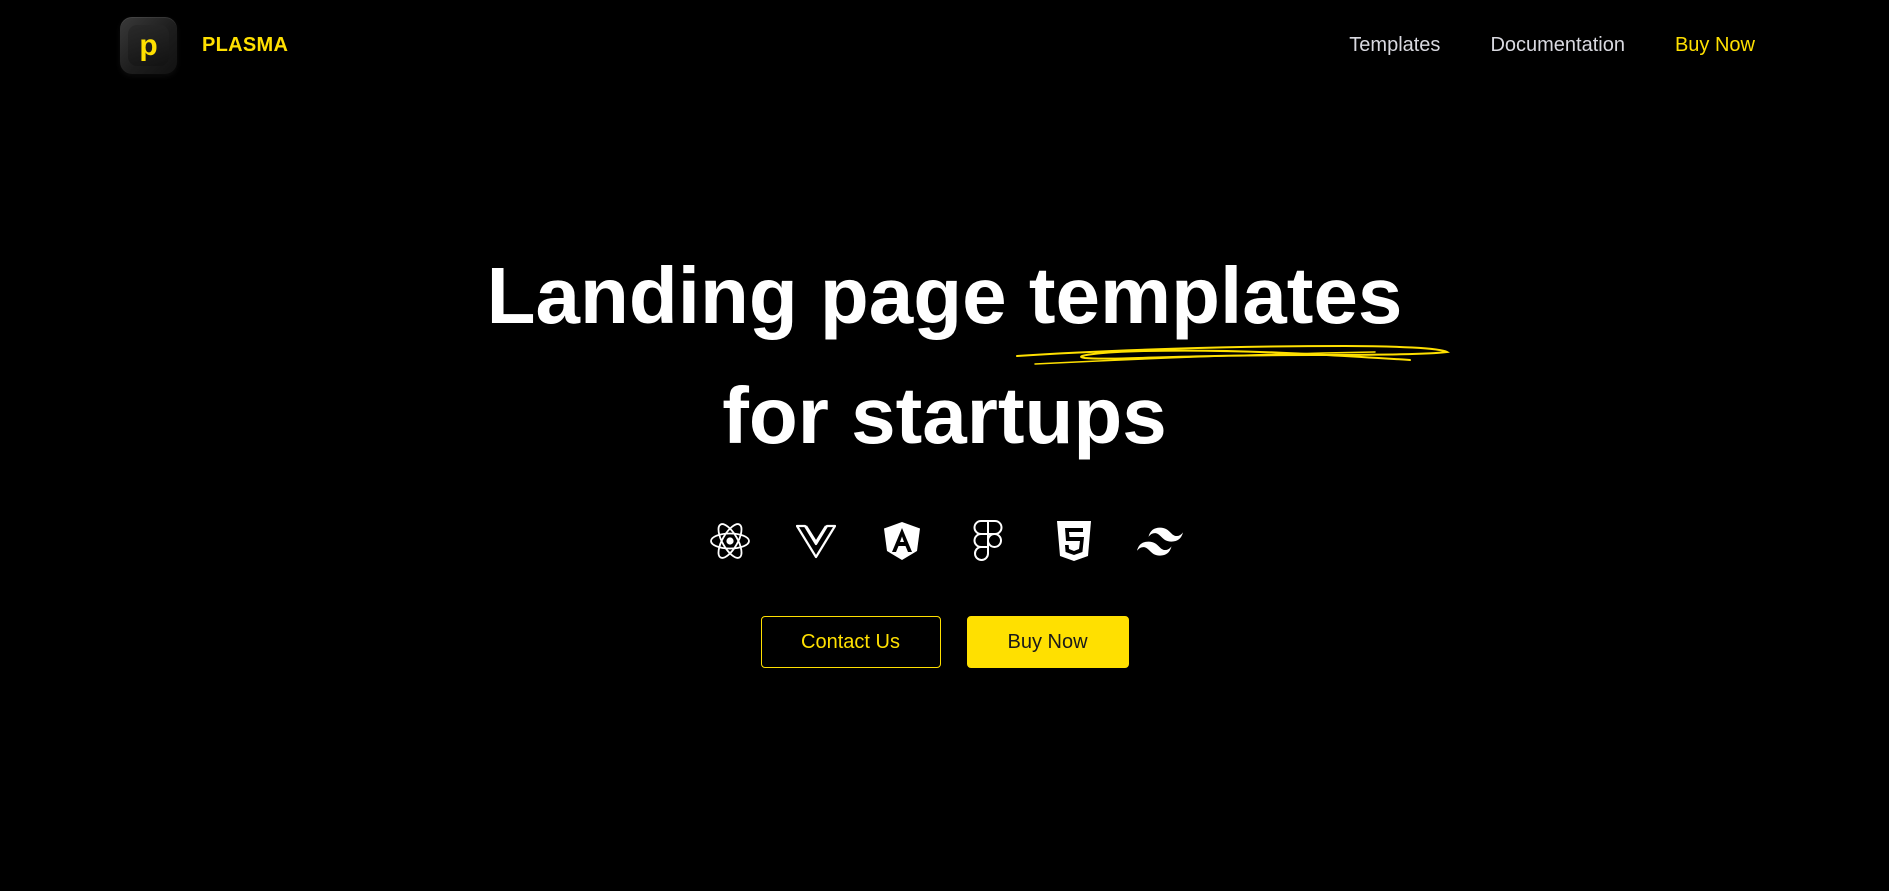 The width and height of the screenshot is (1889, 891). I want to click on top-nav: p PLASMA Templates Documentation Buy Now, so click(944, 46).